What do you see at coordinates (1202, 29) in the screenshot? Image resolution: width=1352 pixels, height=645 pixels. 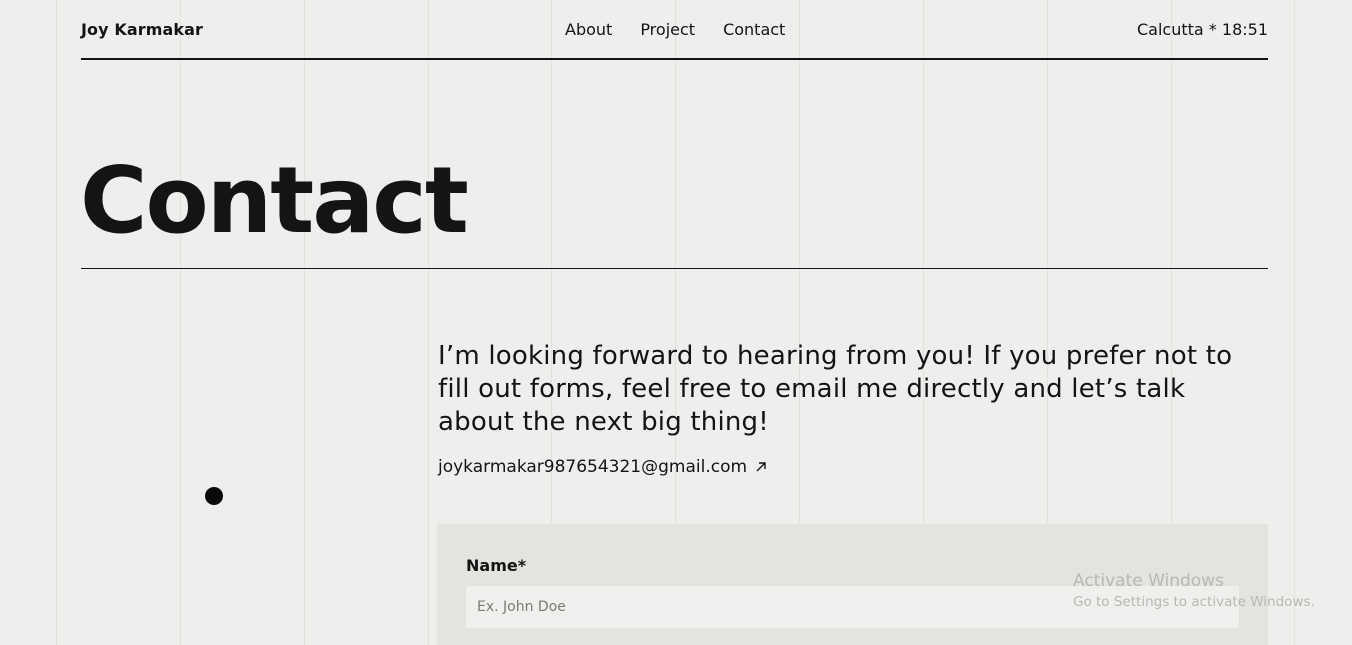 I see `location-clock: Calcutta * 18:51` at bounding box center [1202, 29].